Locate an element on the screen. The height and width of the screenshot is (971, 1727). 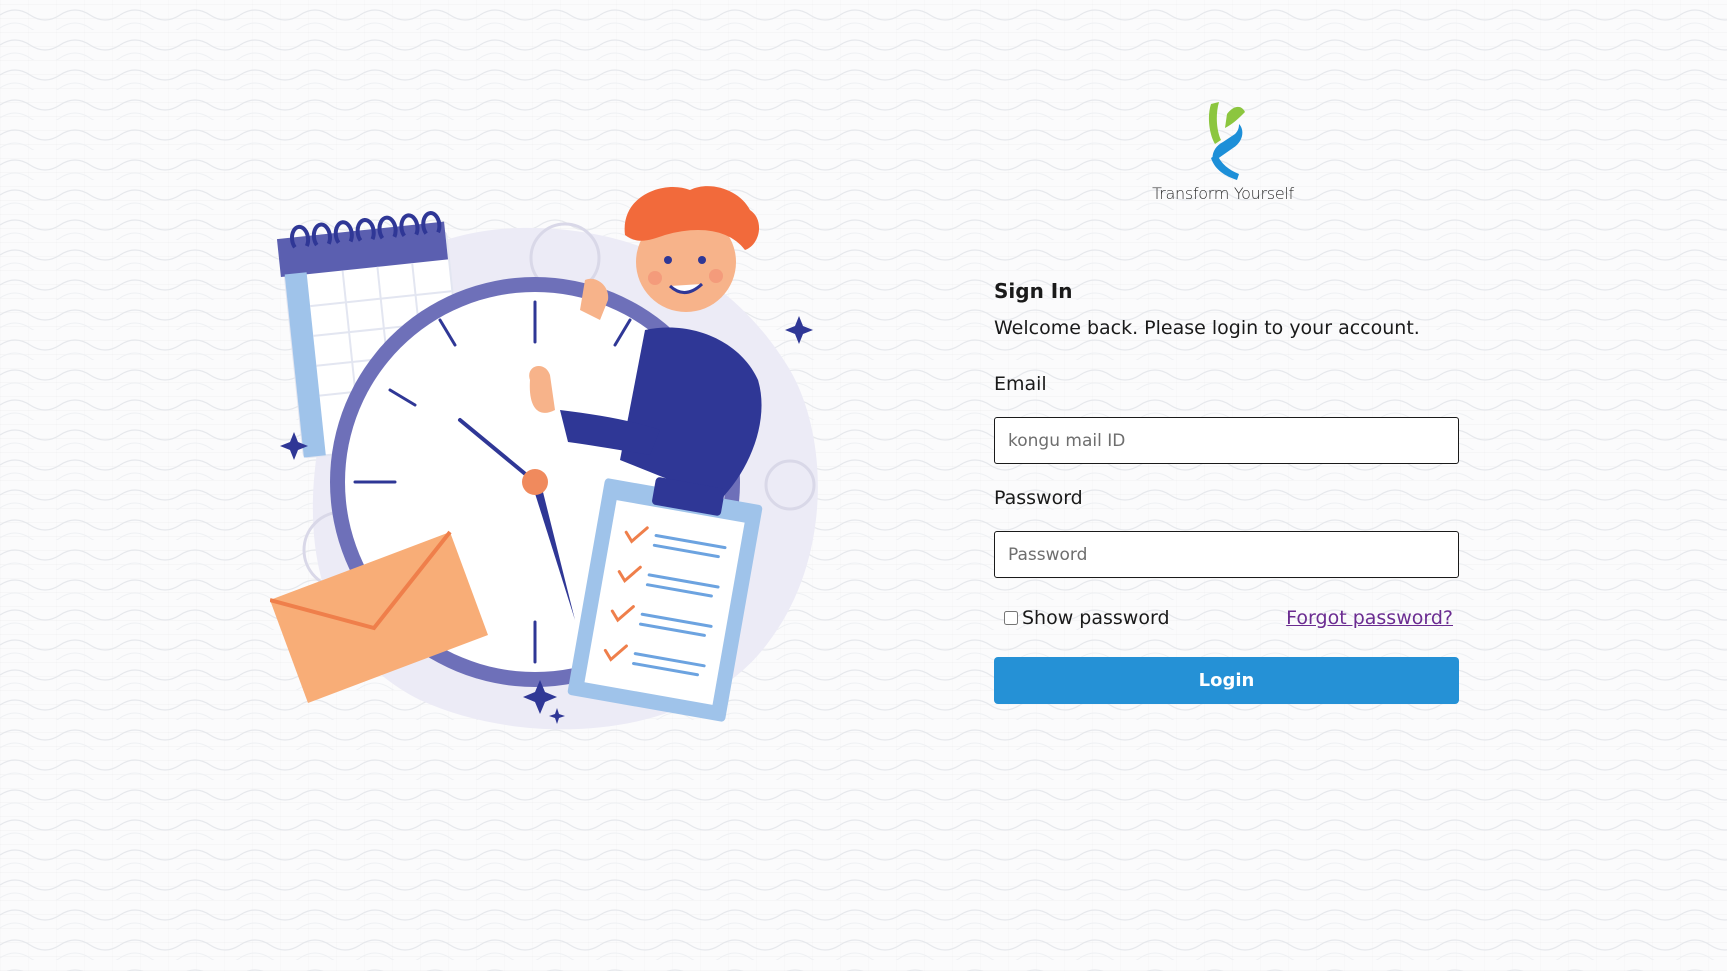
brand-tagline: Transform Yourself is located at coordinates (1223, 193).